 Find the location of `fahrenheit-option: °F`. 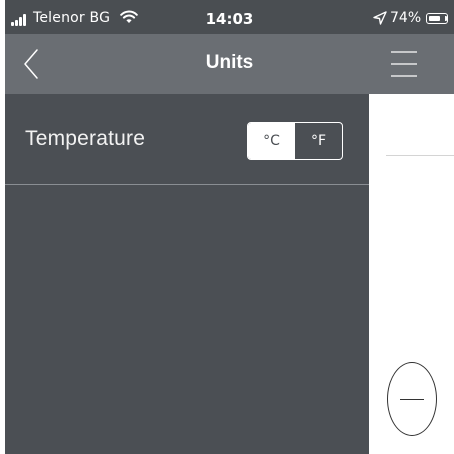

fahrenheit-option: °F is located at coordinates (318, 141).